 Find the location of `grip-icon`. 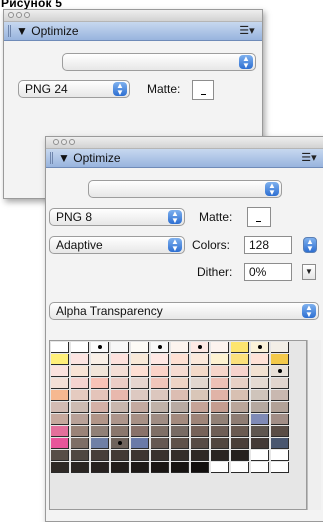

grip-icon is located at coordinates (10, 31).